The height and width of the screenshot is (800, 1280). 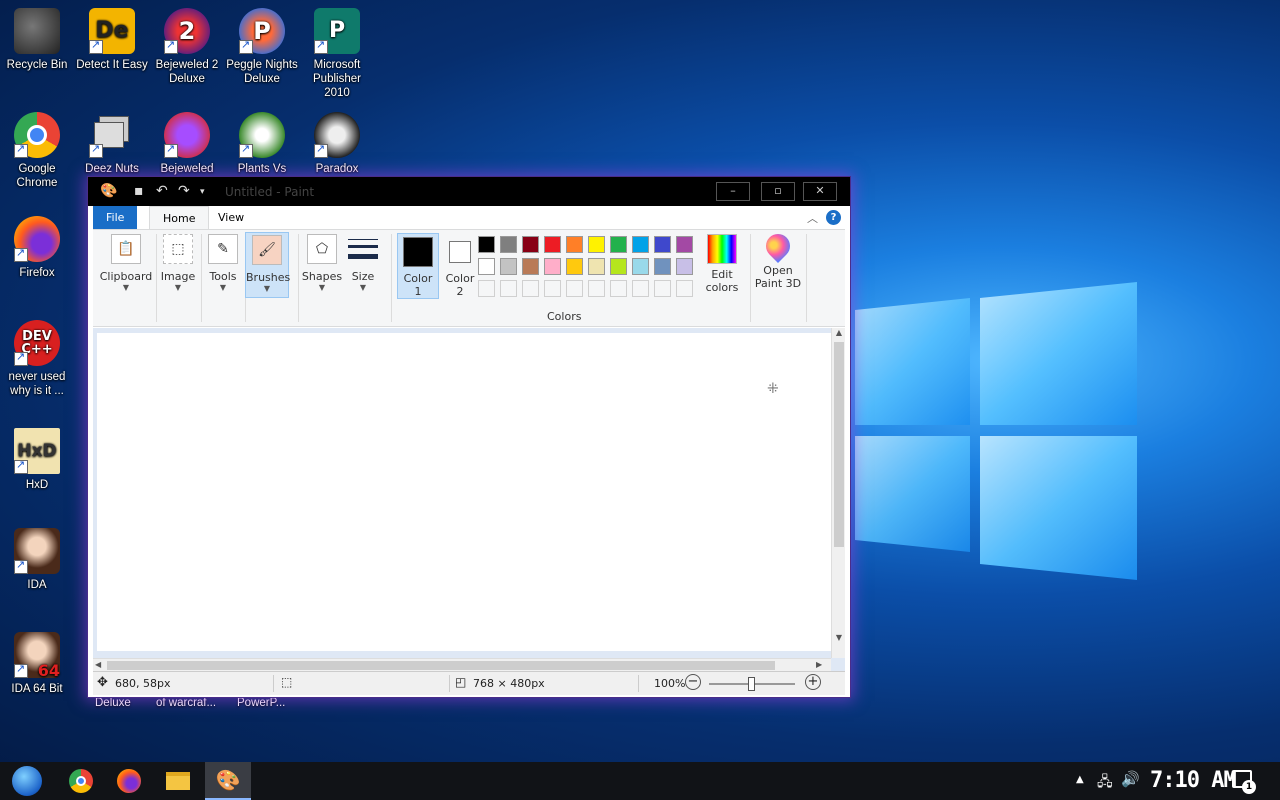 I want to click on scroll-right-icon: ▶, so click(x=819, y=664).